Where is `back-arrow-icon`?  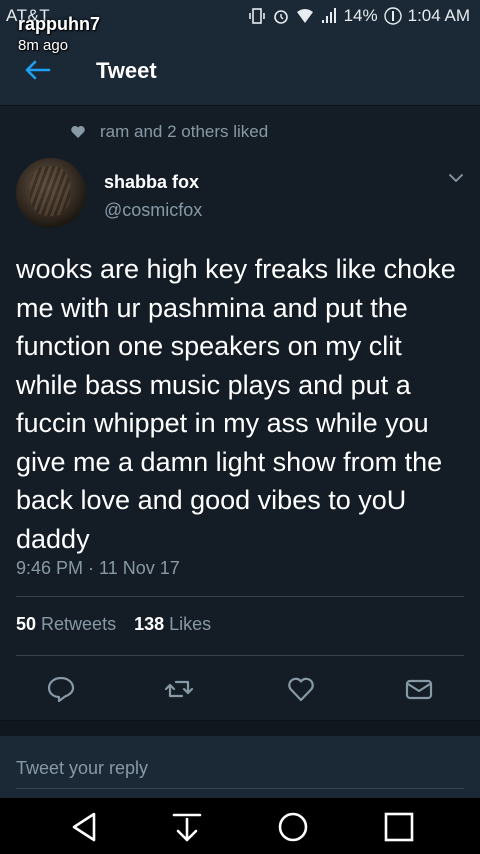 back-arrow-icon is located at coordinates (37, 70).